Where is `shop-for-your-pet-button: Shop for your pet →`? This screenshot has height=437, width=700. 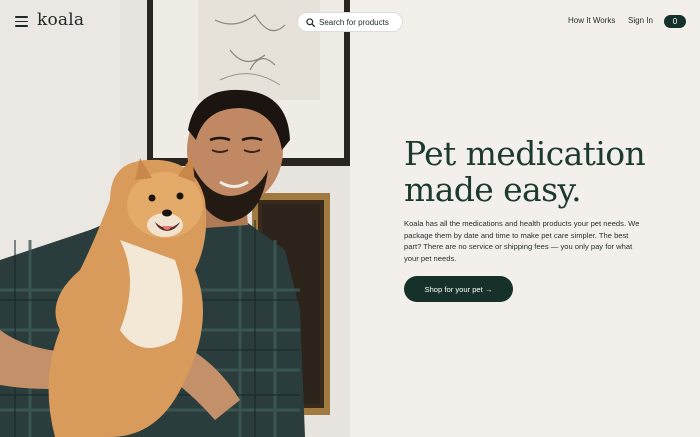 shop-for-your-pet-button: Shop for your pet → is located at coordinates (458, 289).